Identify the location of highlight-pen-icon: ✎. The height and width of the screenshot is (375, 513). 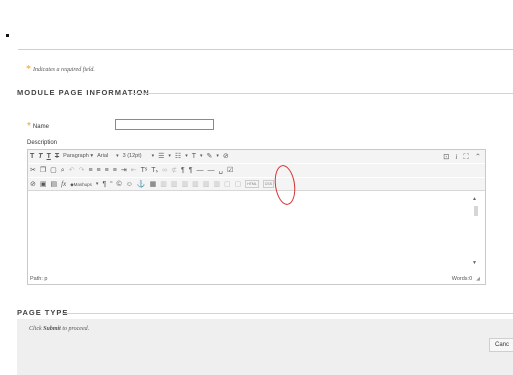
(210, 156).